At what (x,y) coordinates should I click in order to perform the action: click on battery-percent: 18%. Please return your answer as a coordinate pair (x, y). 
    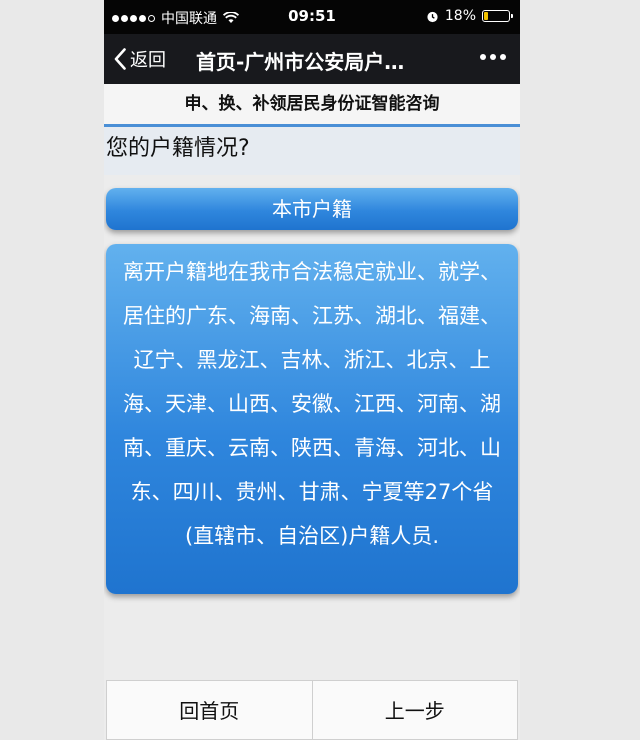
    Looking at the image, I should click on (460, 16).